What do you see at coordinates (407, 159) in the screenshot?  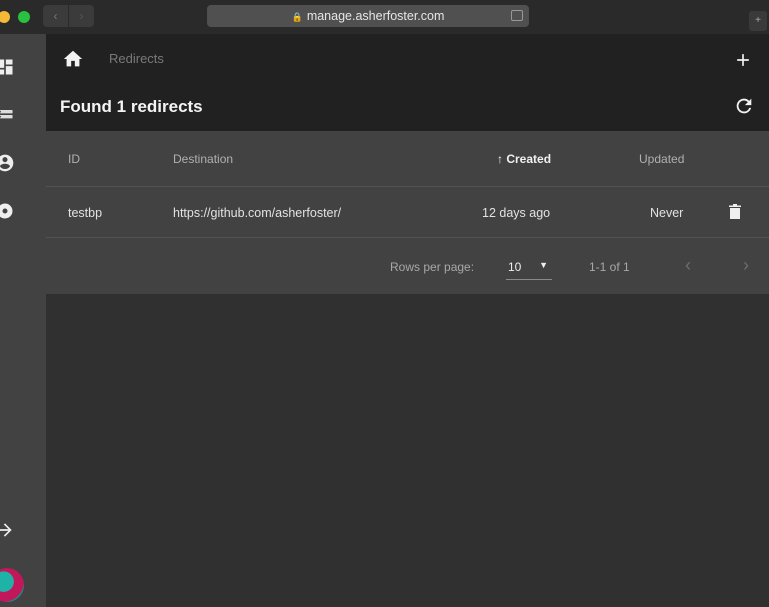 I see `table-header: ID Destination ↑ Created Updated` at bounding box center [407, 159].